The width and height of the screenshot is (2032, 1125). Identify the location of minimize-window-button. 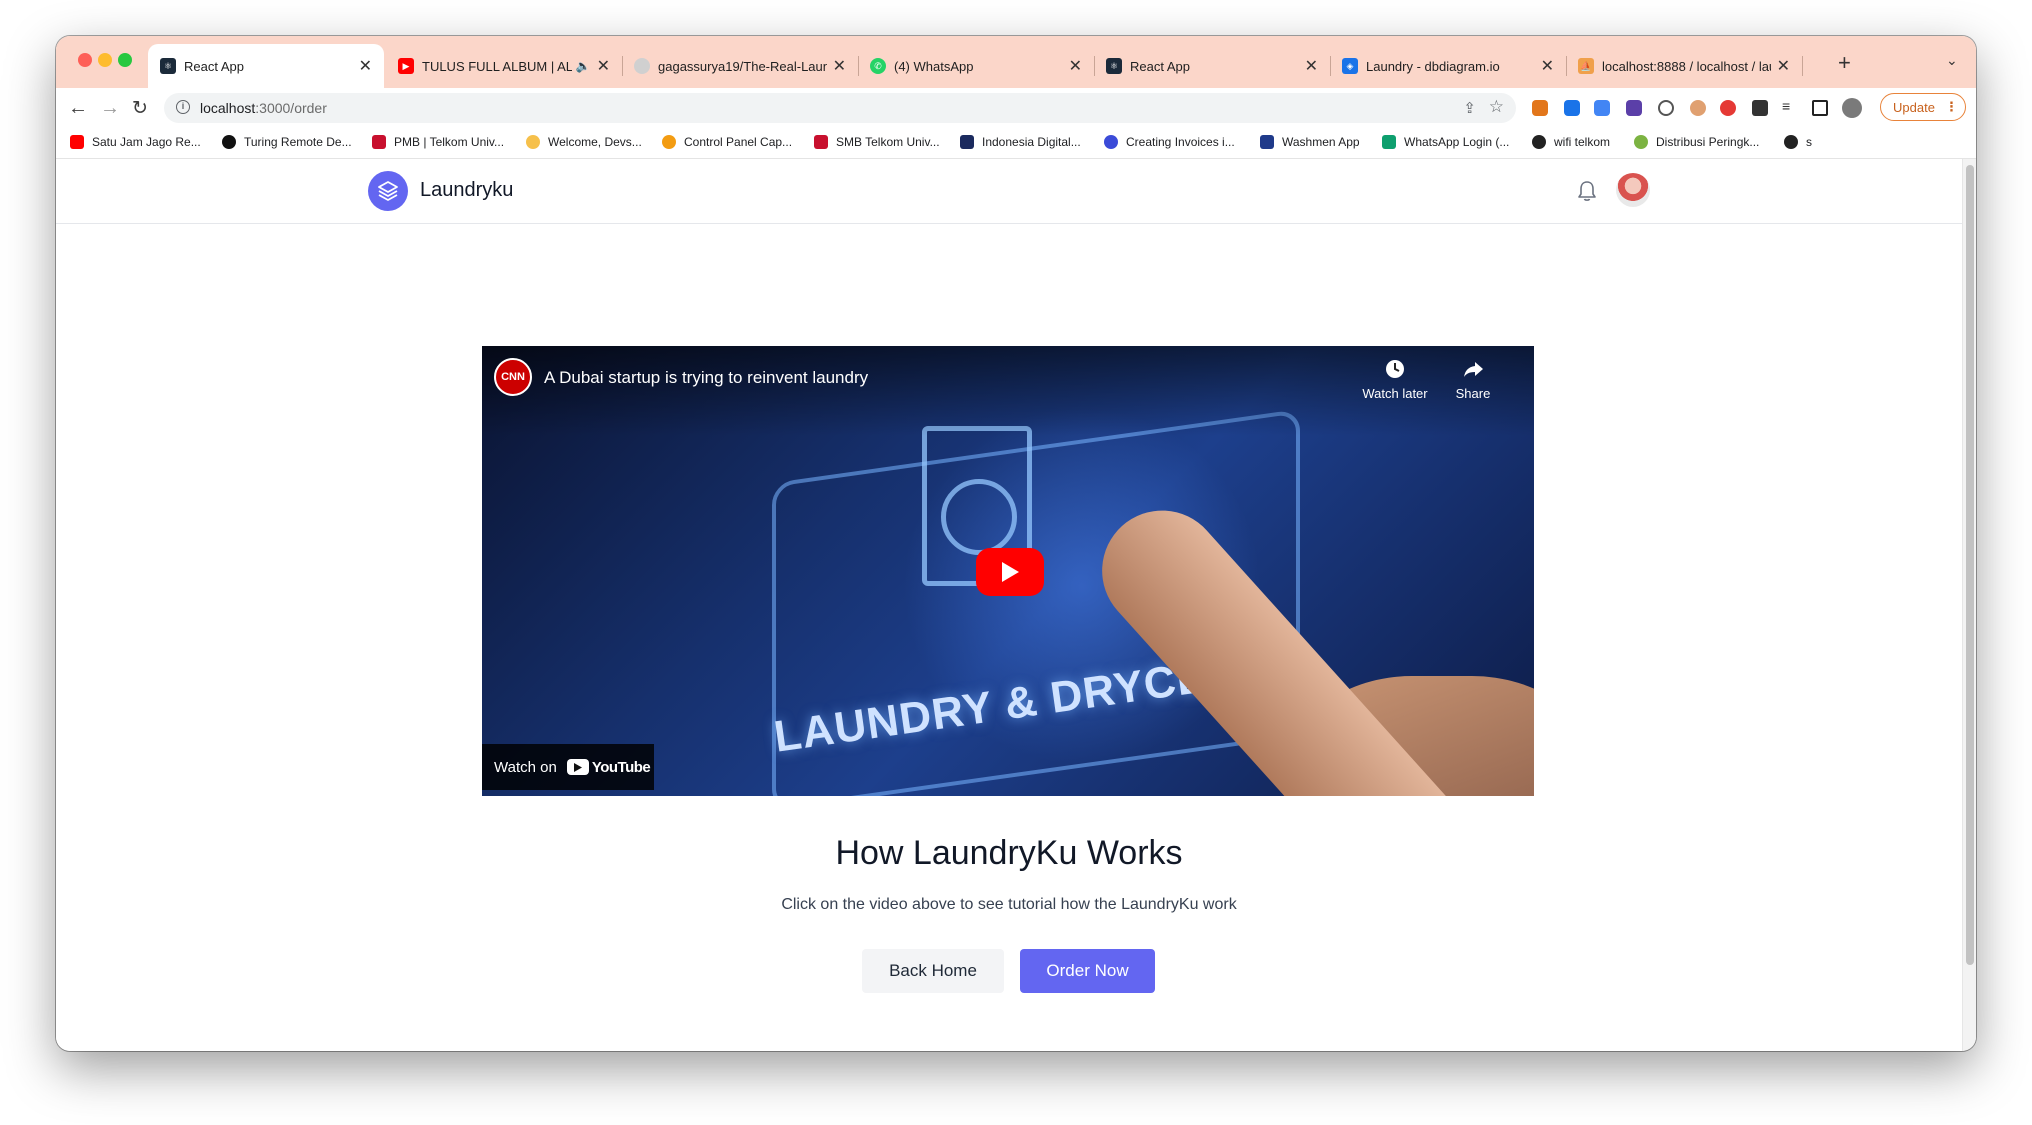
(105, 60).